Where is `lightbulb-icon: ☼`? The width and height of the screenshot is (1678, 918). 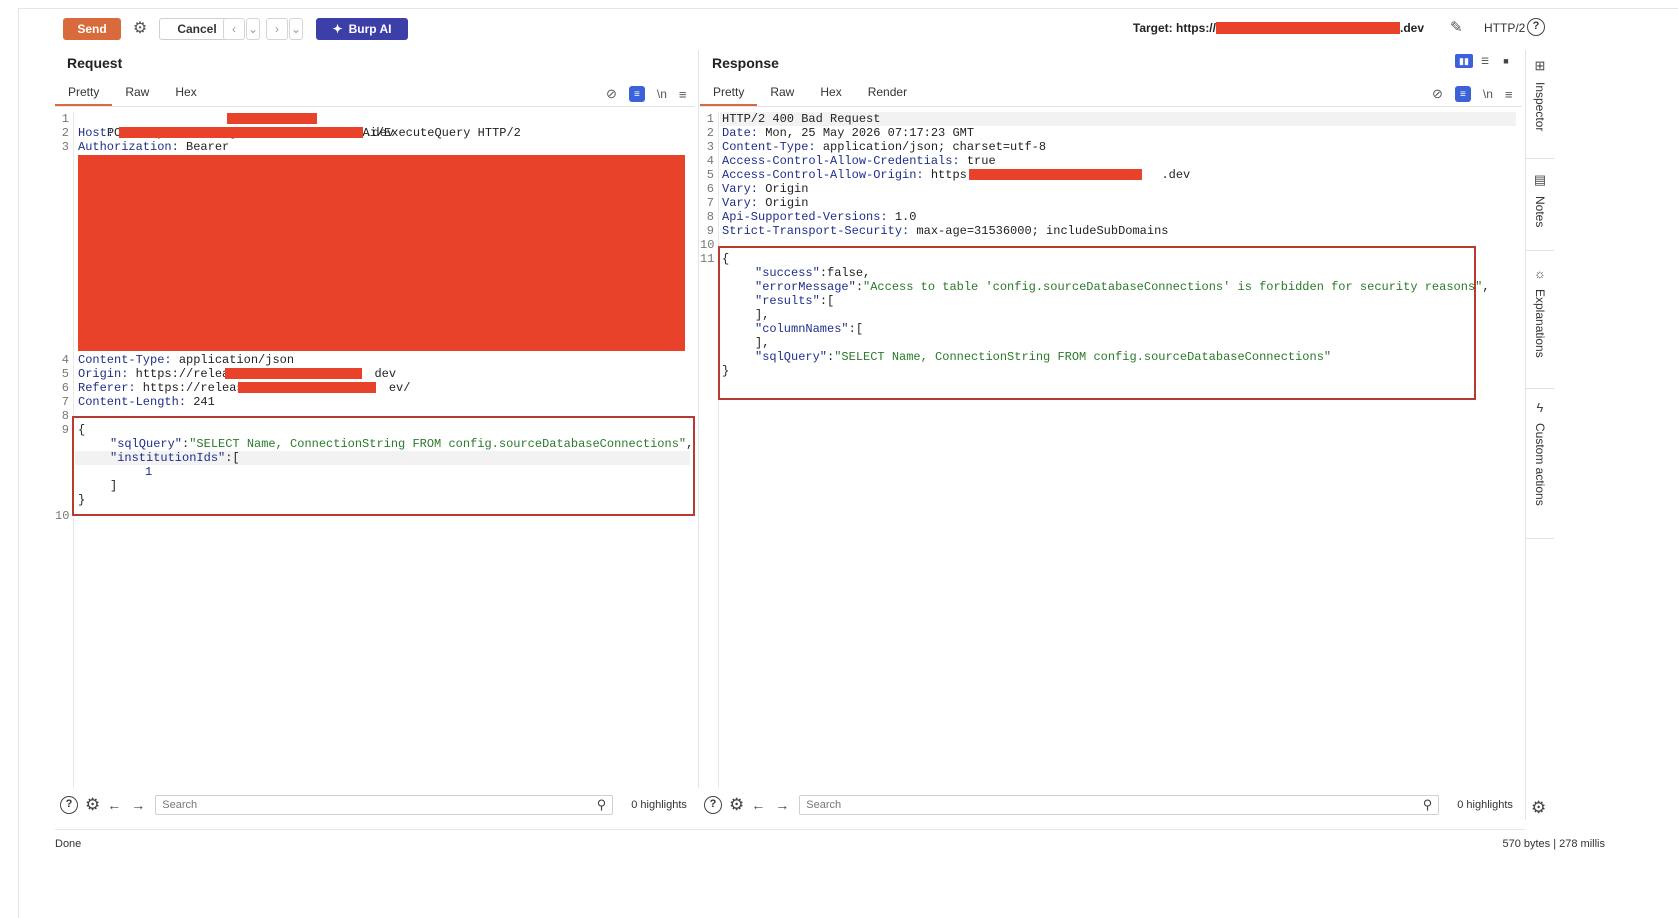 lightbulb-icon: ☼ is located at coordinates (1540, 273).